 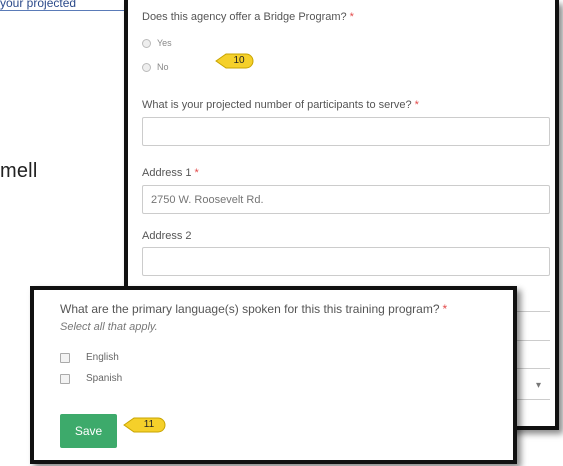 I want to click on address1-label: Address 1 *, so click(x=170, y=173).